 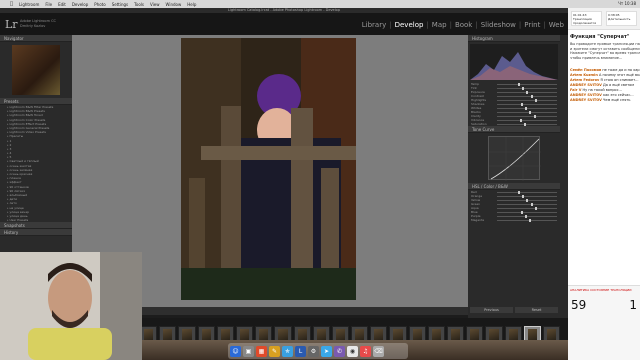 What do you see at coordinates (556, 25) in the screenshot?
I see `module-web: Web` at bounding box center [556, 25].